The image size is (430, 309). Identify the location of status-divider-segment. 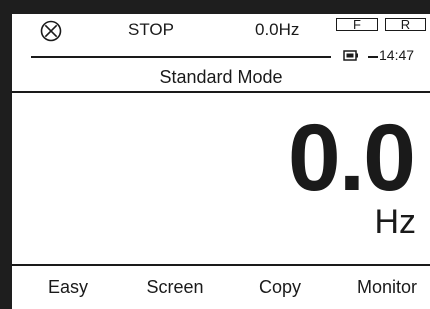
(373, 57).